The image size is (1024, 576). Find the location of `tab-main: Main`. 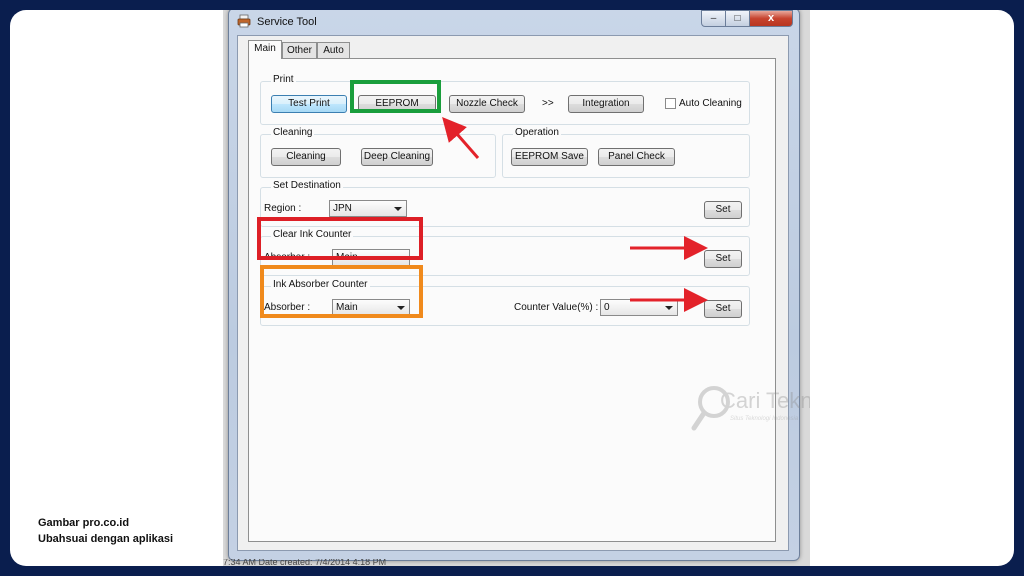

tab-main: Main is located at coordinates (265, 49).